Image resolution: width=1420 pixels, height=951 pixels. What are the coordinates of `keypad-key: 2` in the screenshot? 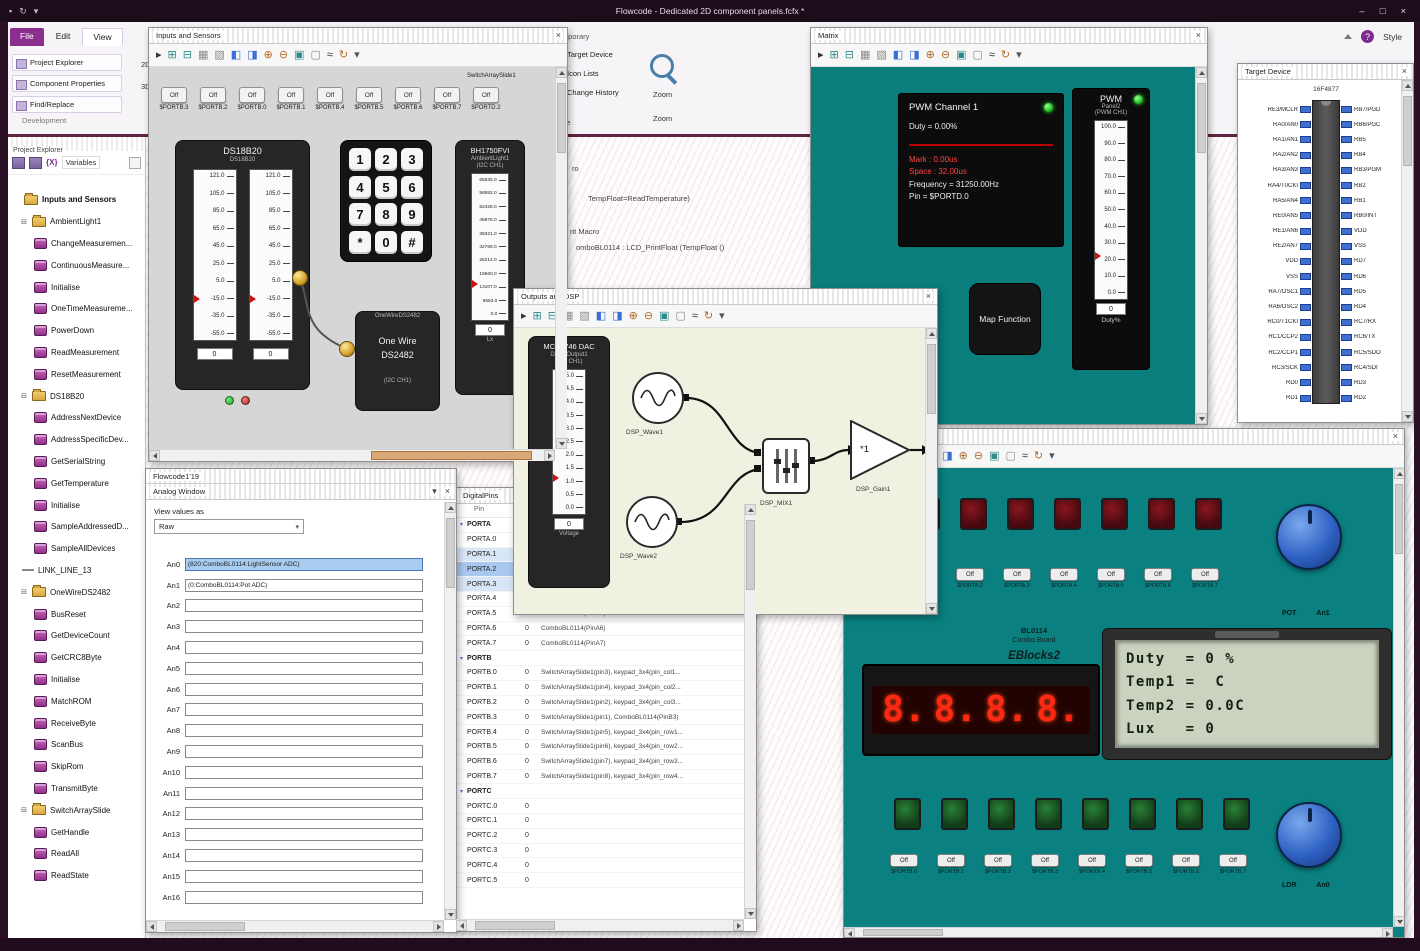 It's located at (386, 159).